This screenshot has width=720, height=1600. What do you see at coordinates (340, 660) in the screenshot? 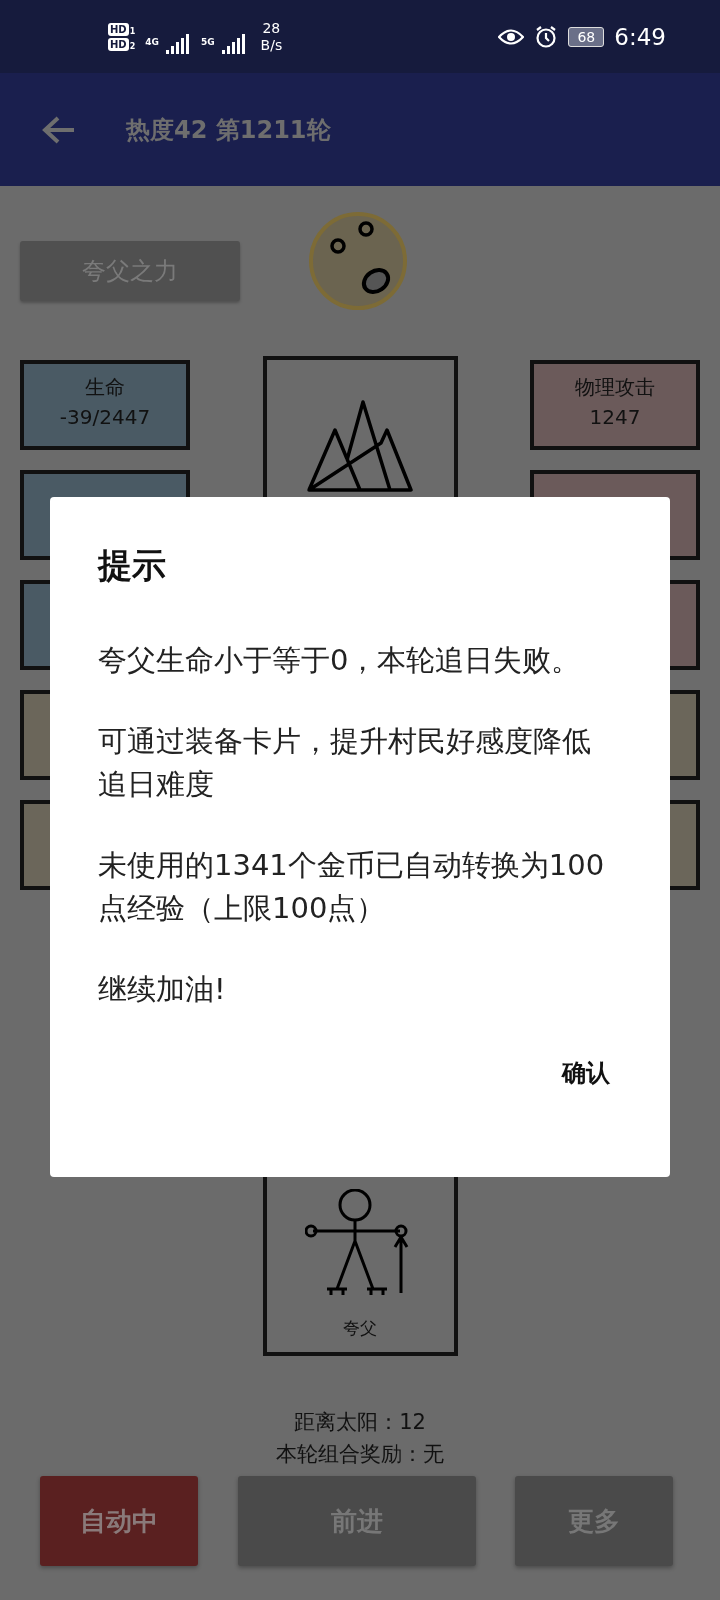
I see `dialog-message: 夸父生命小于等于0，本轮追日失败。` at bounding box center [340, 660].